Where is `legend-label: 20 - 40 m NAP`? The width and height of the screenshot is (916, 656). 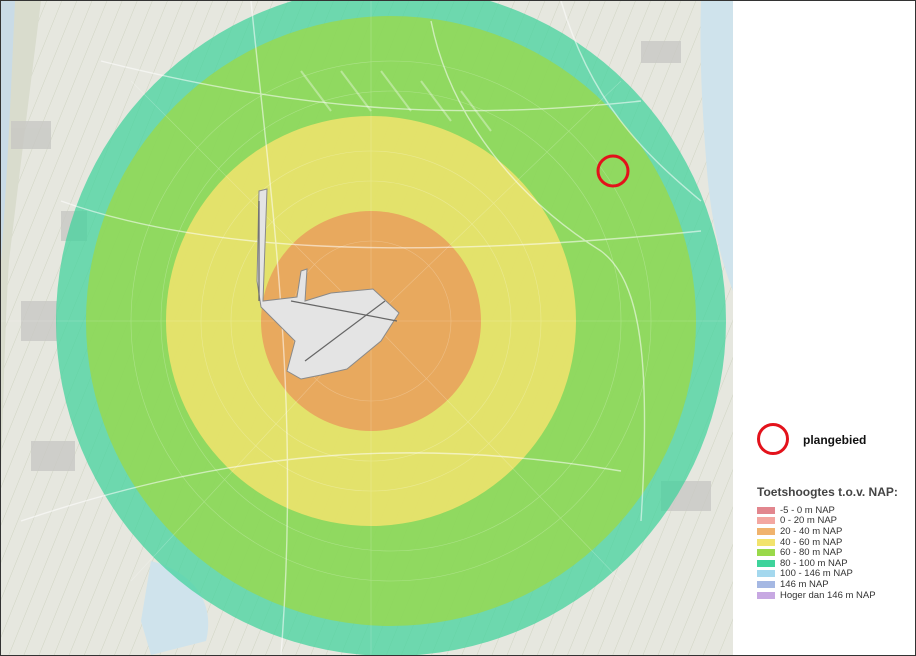 legend-label: 20 - 40 m NAP is located at coordinates (811, 531).